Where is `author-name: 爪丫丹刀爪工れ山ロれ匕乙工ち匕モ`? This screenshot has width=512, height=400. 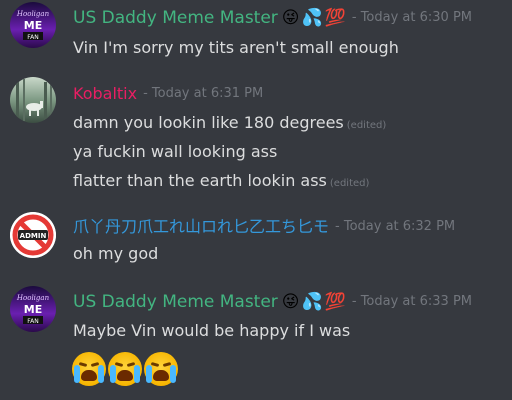 author-name: 爪丫丹刀爪工れ山ロれ匕乙工ち匕モ is located at coordinates (201, 227).